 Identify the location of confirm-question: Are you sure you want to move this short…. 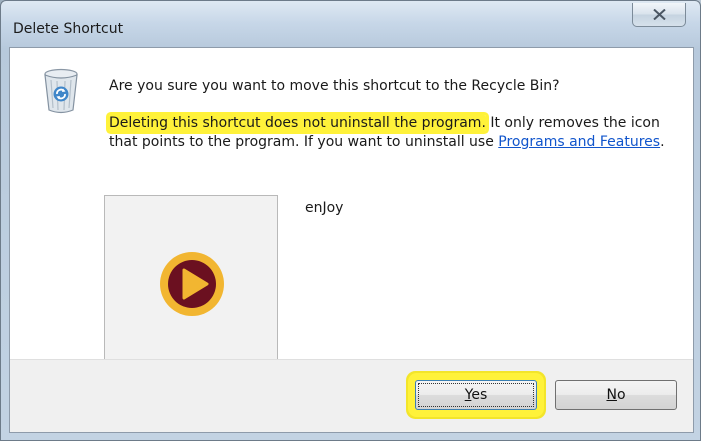
(334, 86).